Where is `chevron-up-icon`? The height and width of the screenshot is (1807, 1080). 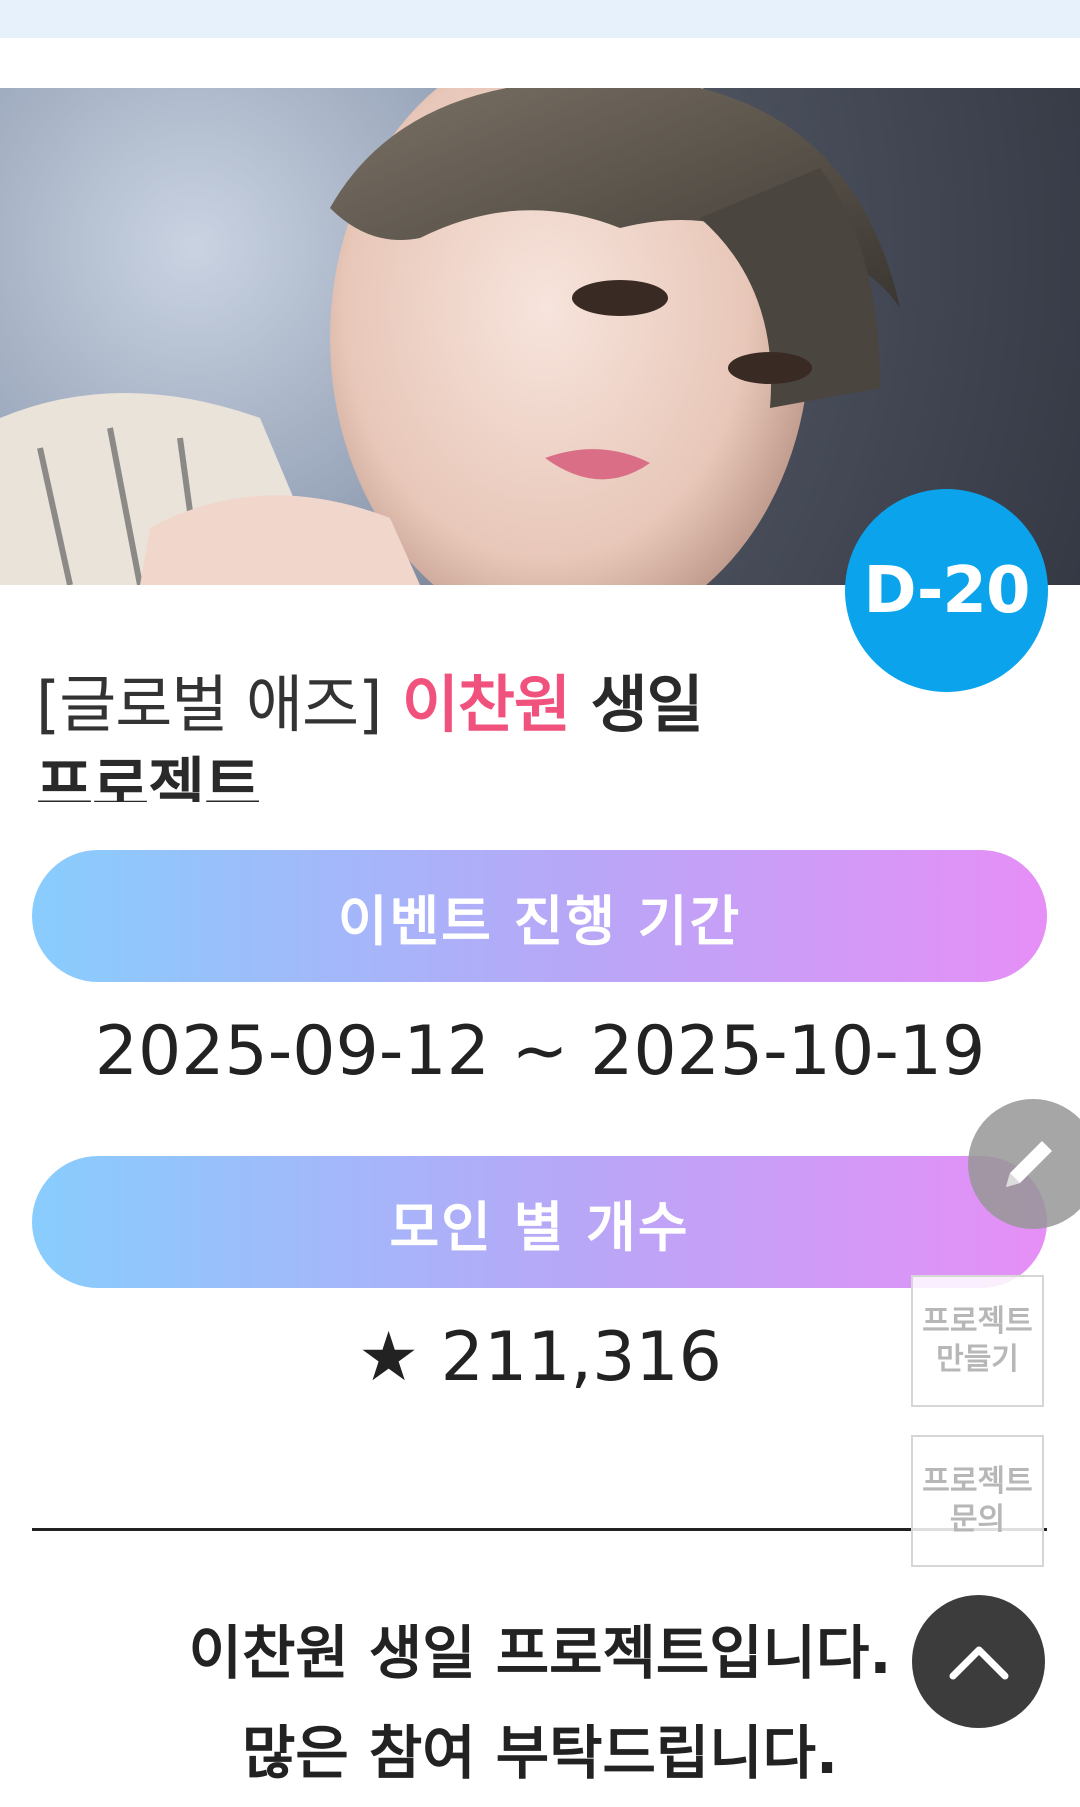
chevron-up-icon is located at coordinates (978, 1662).